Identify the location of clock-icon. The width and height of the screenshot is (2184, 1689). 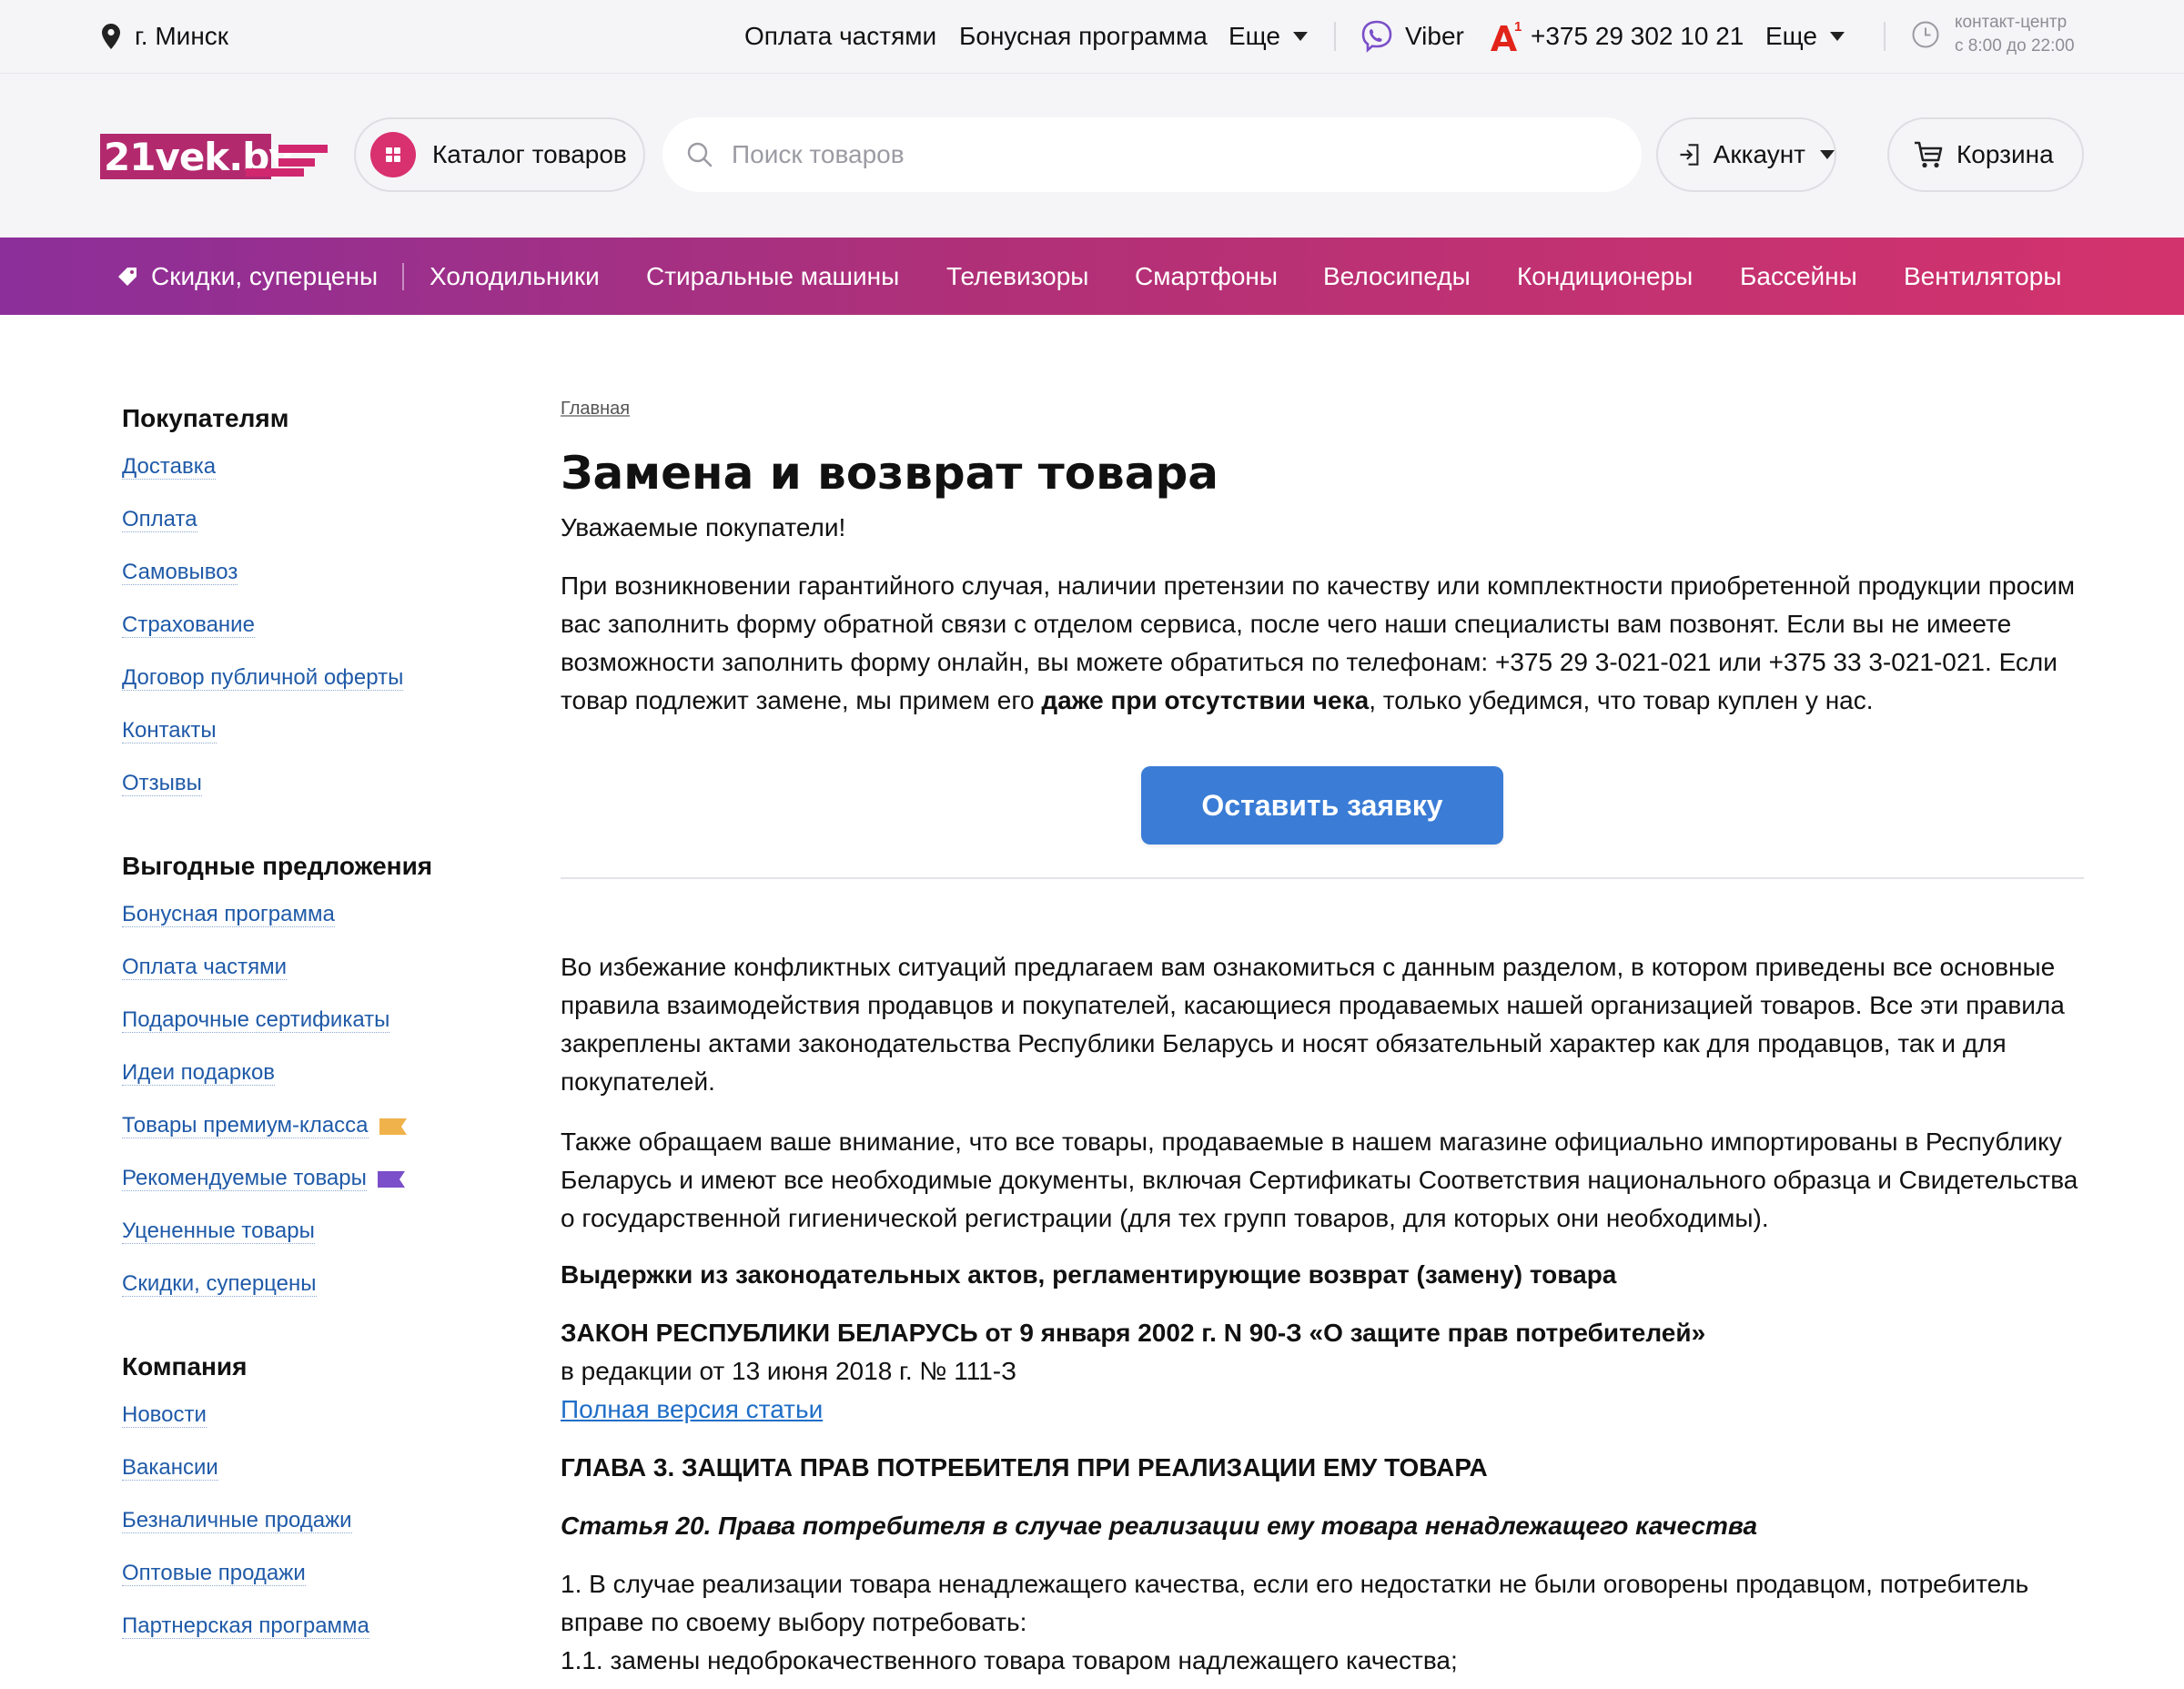
(1925, 34).